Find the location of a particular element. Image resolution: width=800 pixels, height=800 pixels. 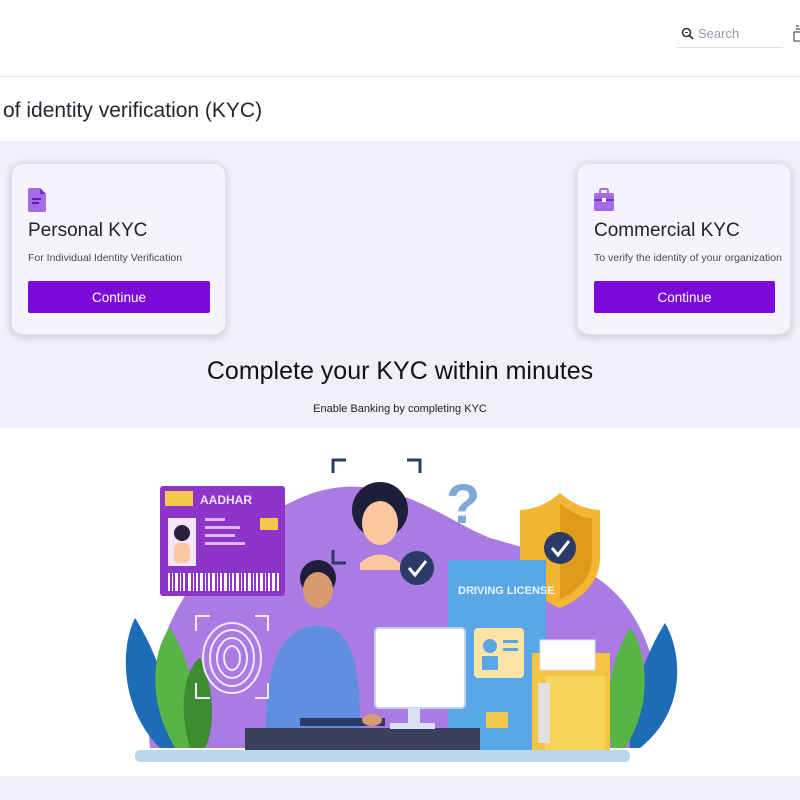

license-label: DRIVING LICENSE is located at coordinates (506, 591).